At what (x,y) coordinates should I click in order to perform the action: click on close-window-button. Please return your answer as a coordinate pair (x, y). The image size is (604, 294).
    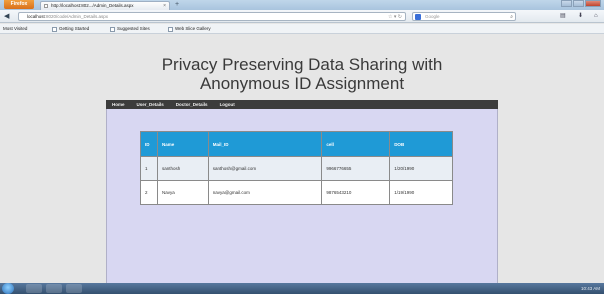
    Looking at the image, I should click on (593, 3).